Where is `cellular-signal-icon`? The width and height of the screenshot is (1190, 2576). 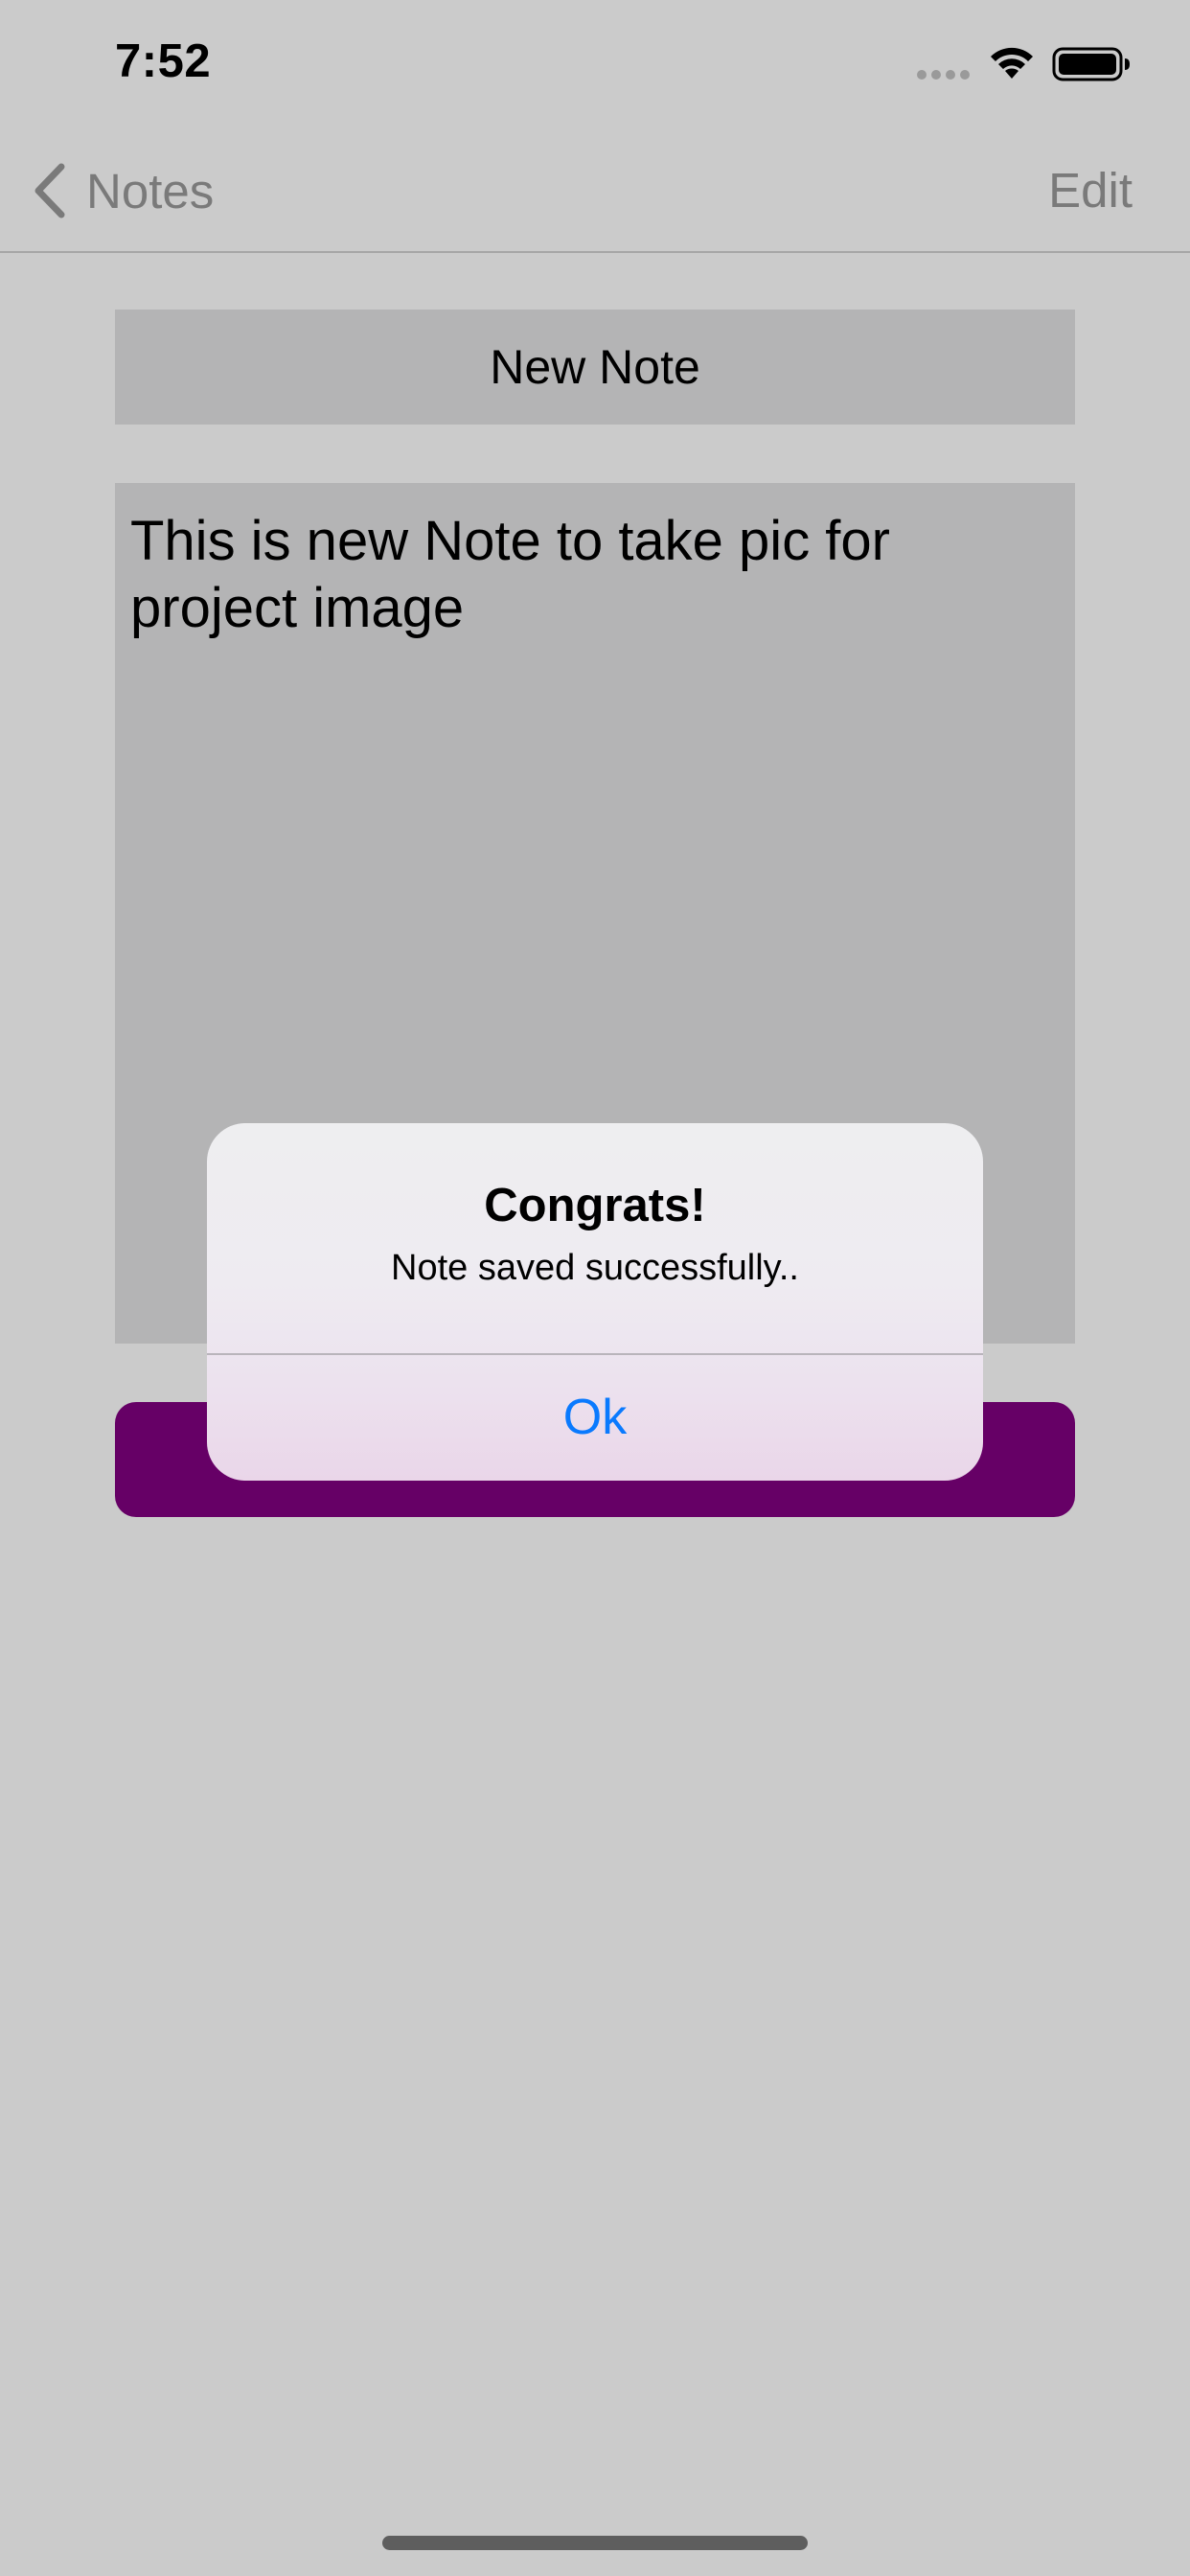
cellular-signal-icon is located at coordinates (944, 75).